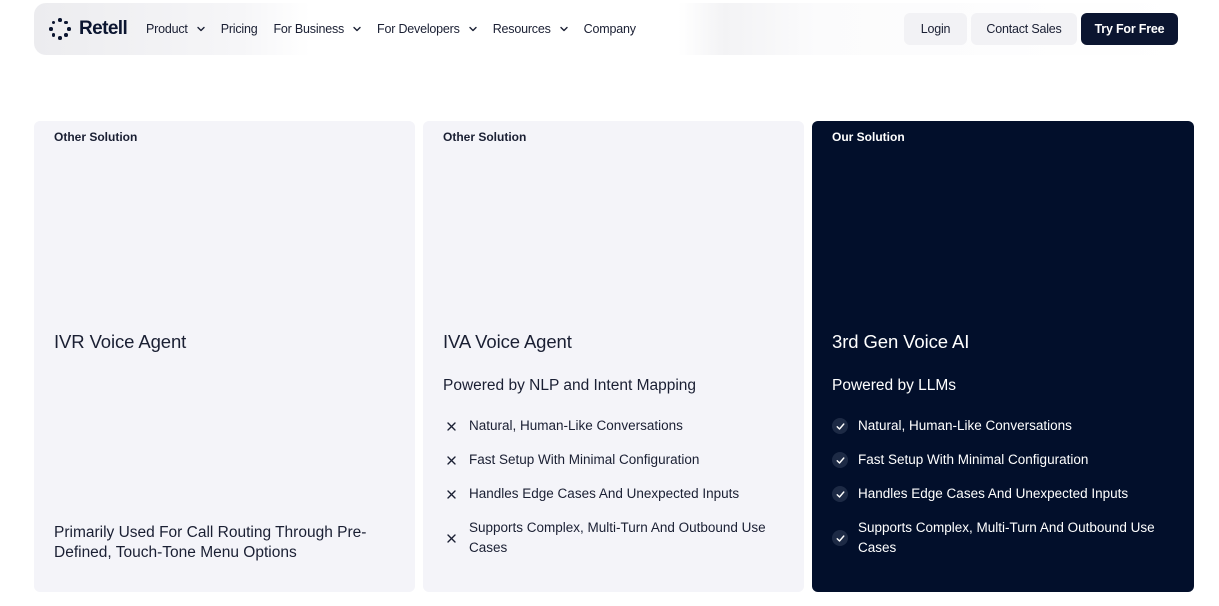 The height and width of the screenshot is (606, 1219). I want to click on card-tag: Our Solution, so click(868, 137).